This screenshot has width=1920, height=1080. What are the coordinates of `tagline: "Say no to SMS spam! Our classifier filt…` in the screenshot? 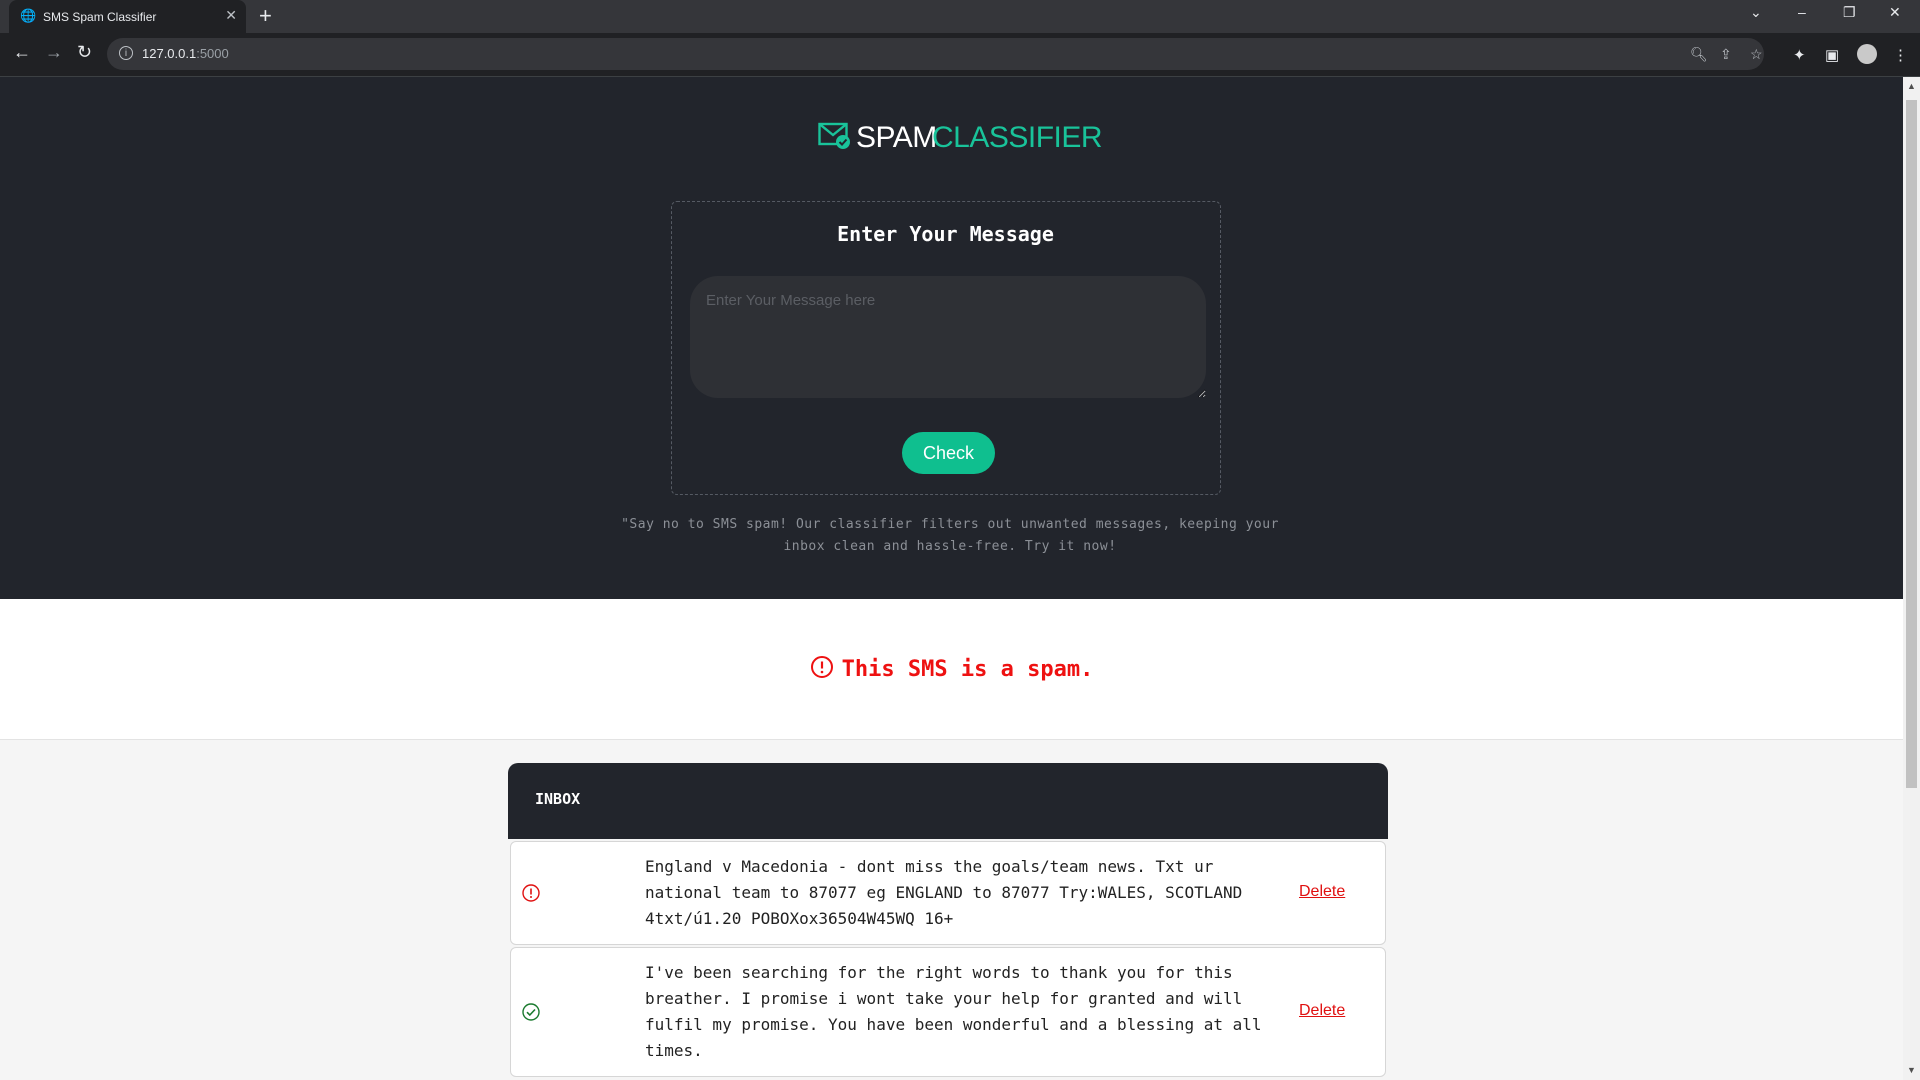 It's located at (950, 535).